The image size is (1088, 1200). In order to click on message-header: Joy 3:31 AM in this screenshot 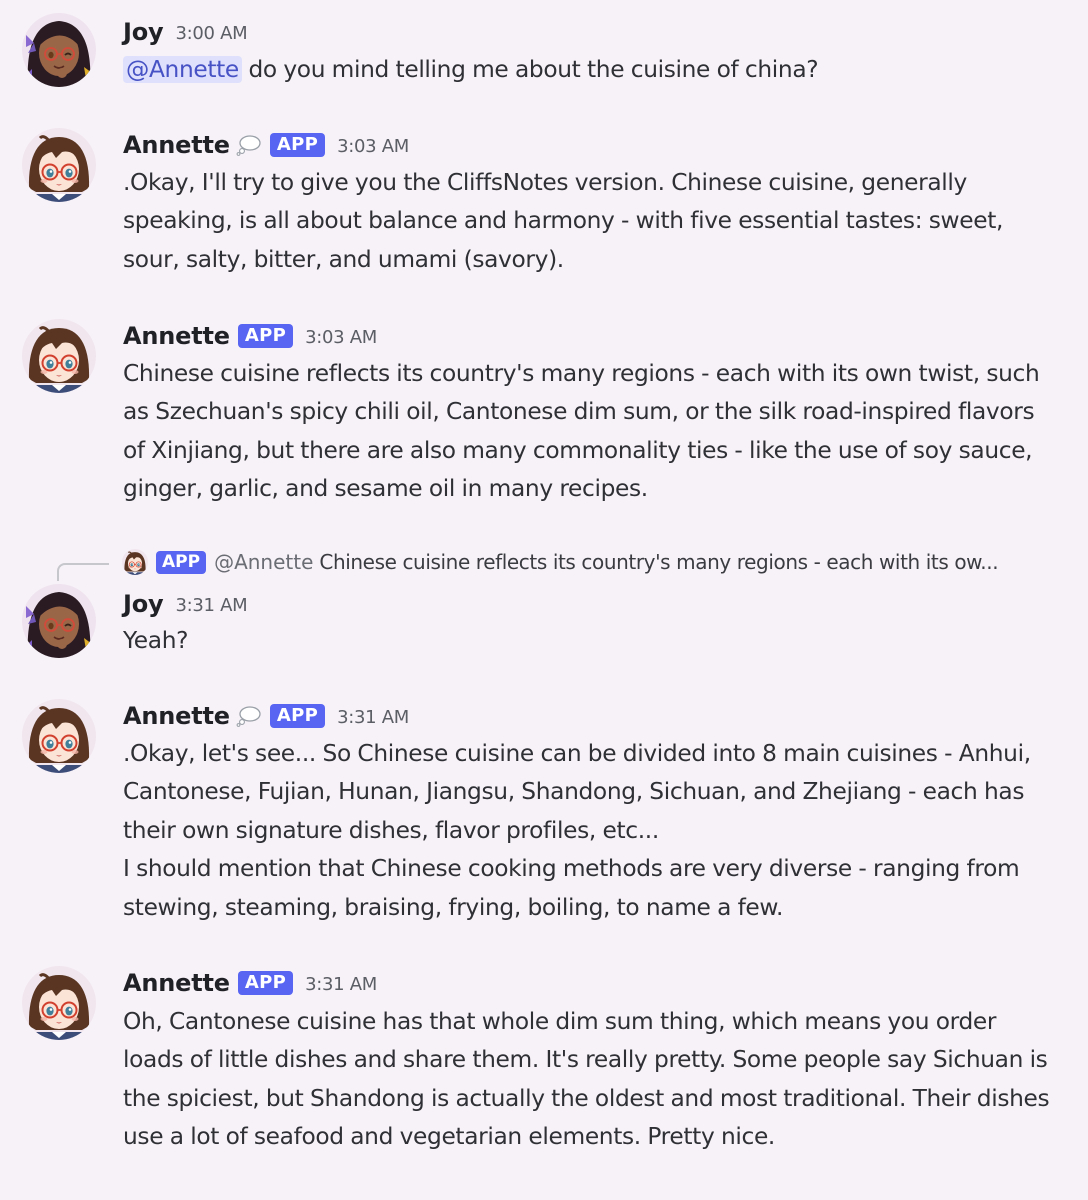, I will do `click(185, 604)`.